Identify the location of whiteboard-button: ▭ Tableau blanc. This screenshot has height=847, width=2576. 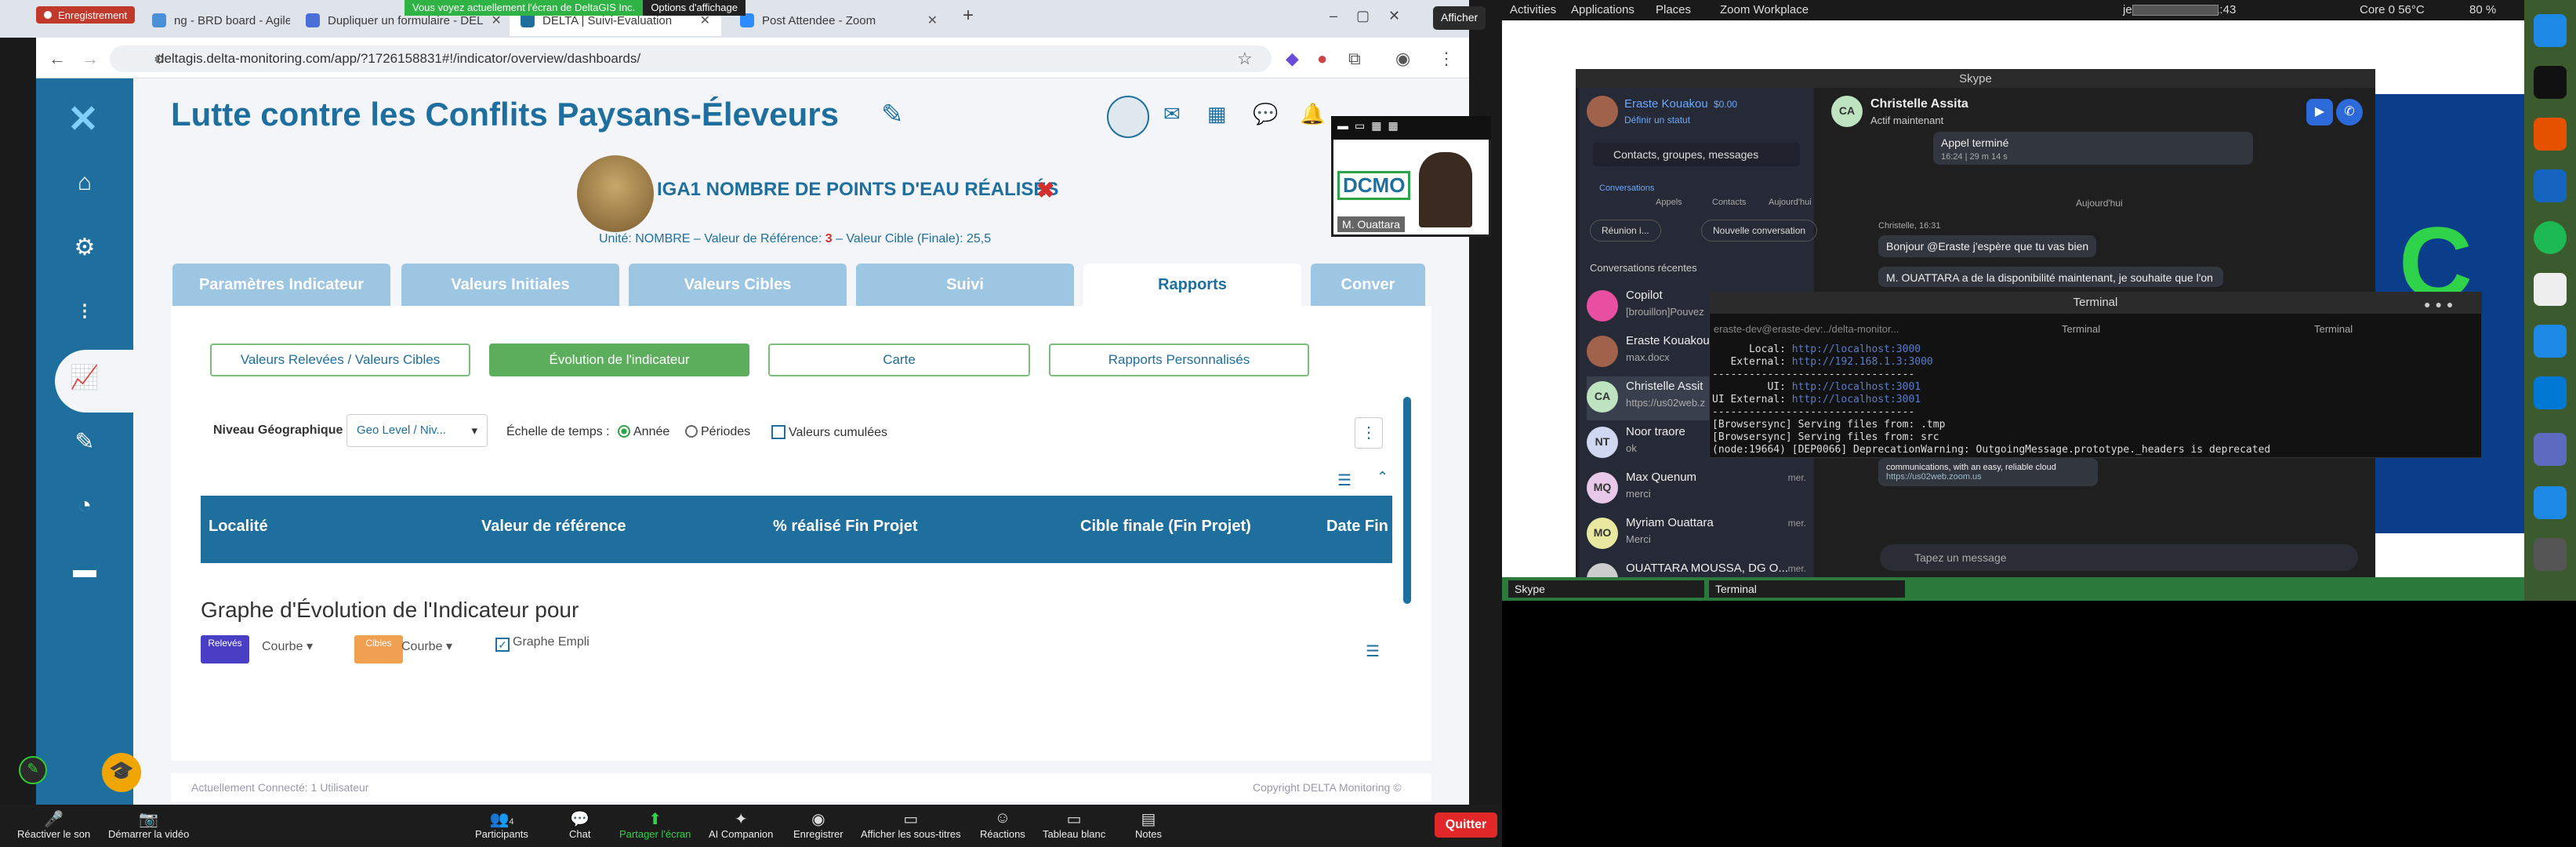
(1074, 824).